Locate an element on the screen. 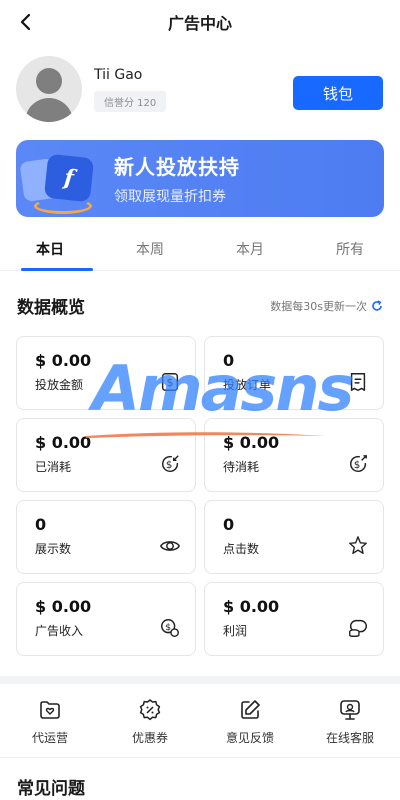  chevron-left-icon is located at coordinates (25, 22).